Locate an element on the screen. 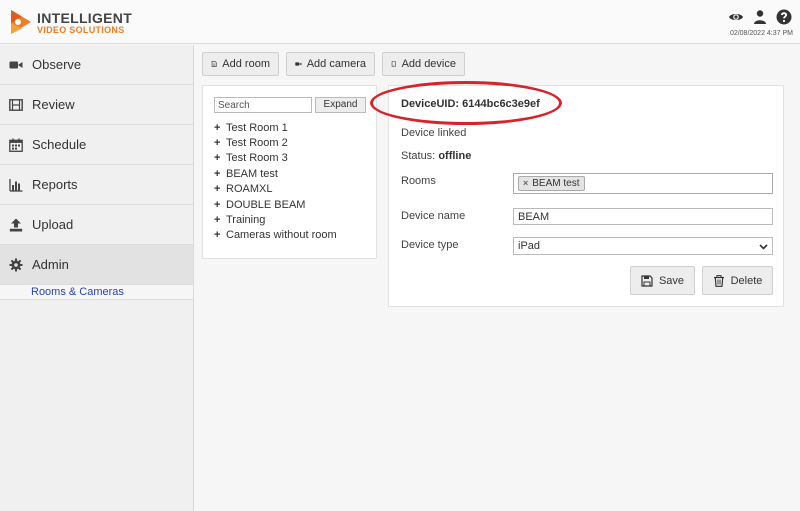 This screenshot has width=800, height=511. tree-item-label: DOUBLE BEAM is located at coordinates (266, 204).